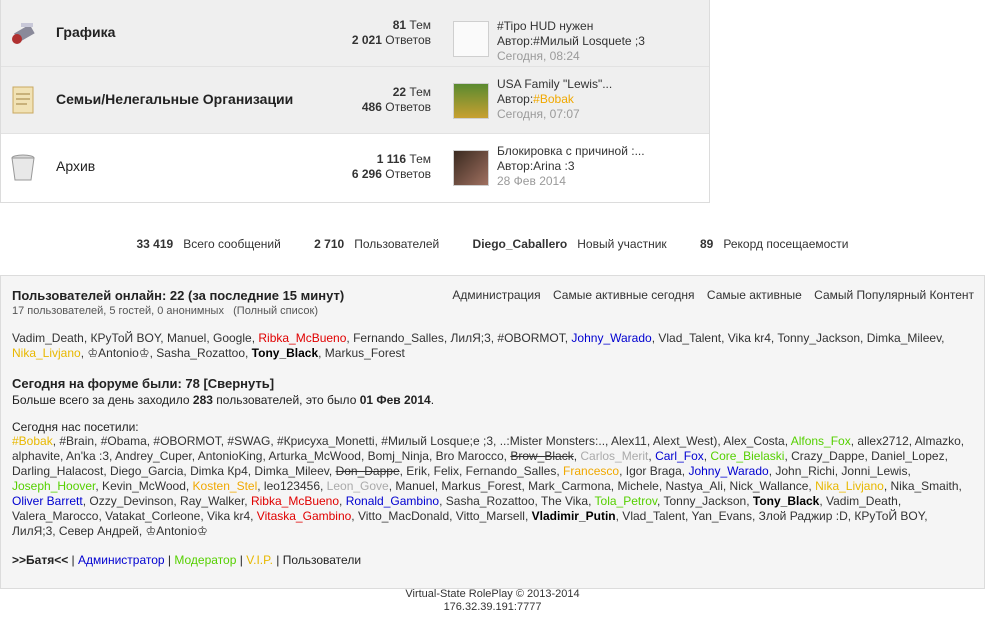 The height and width of the screenshot is (617, 985). Describe the element at coordinates (531, 181) in the screenshot. I see `last-post-date: 28 Фев 2014` at that location.